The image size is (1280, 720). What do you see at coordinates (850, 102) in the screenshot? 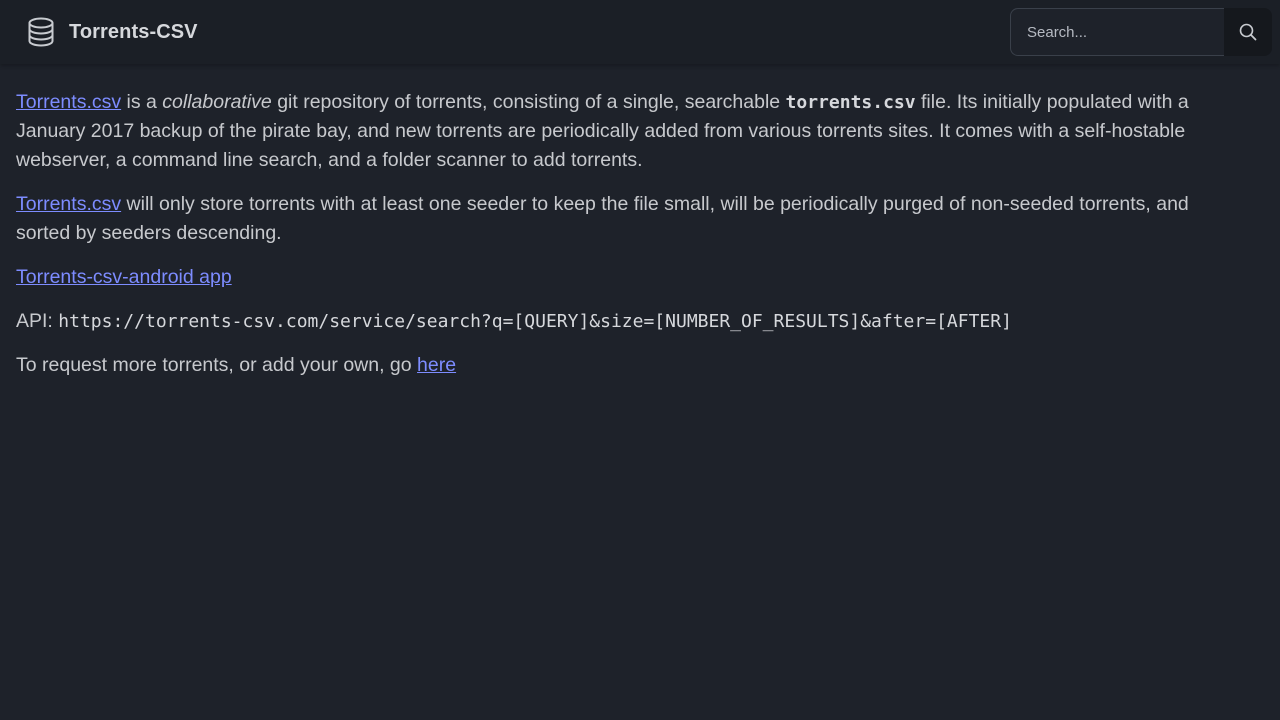
I see `intro-code: torrents.csv` at bounding box center [850, 102].